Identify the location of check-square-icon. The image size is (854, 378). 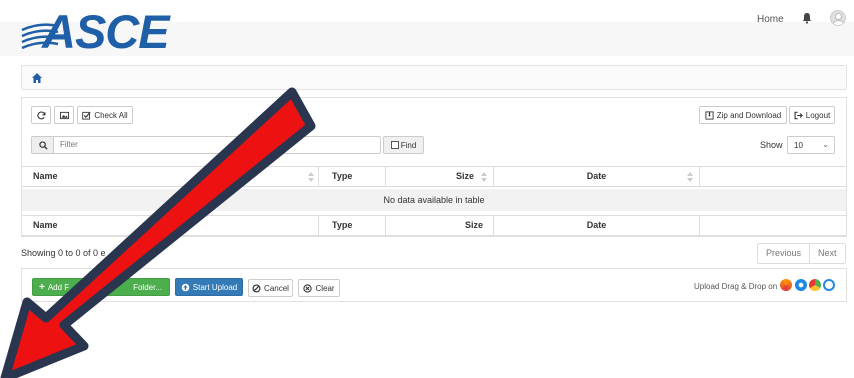
(86, 115).